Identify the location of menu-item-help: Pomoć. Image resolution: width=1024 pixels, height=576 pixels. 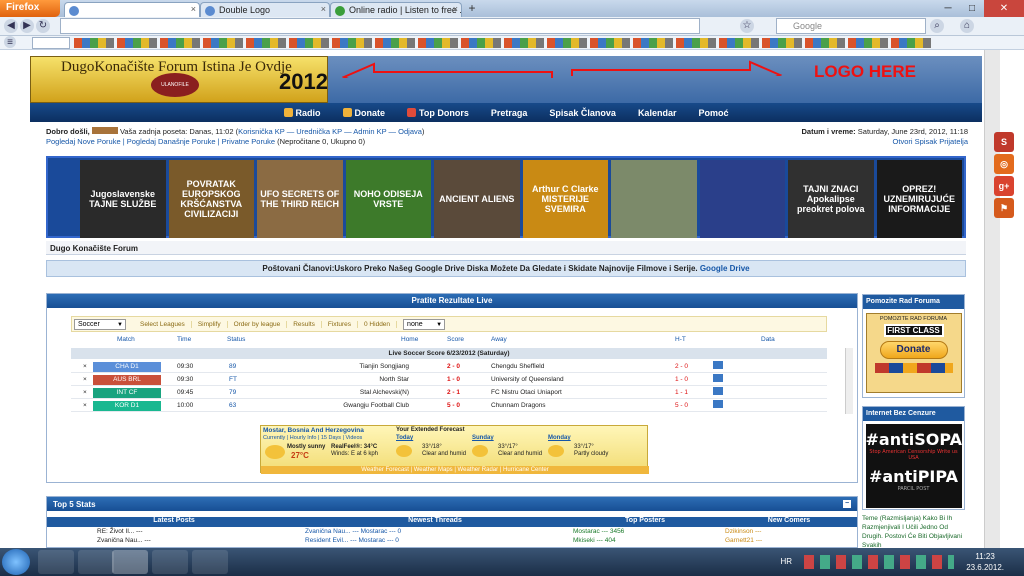
(713, 113).